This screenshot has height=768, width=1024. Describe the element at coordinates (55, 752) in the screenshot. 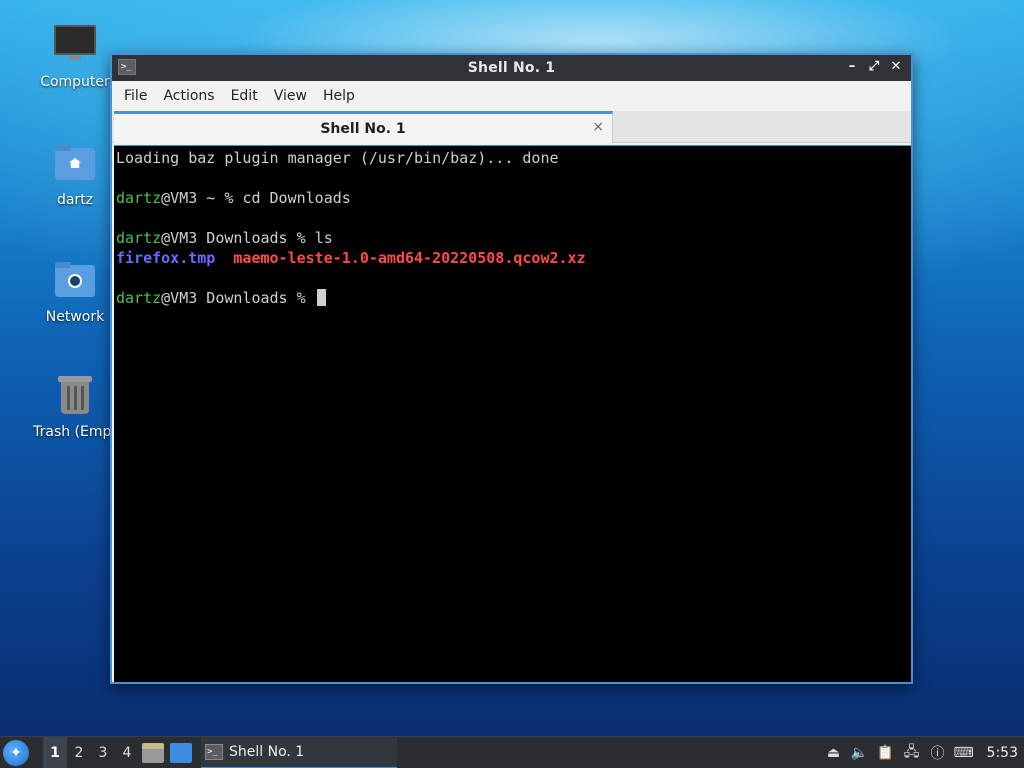

I see `workspace-1: 1` at that location.